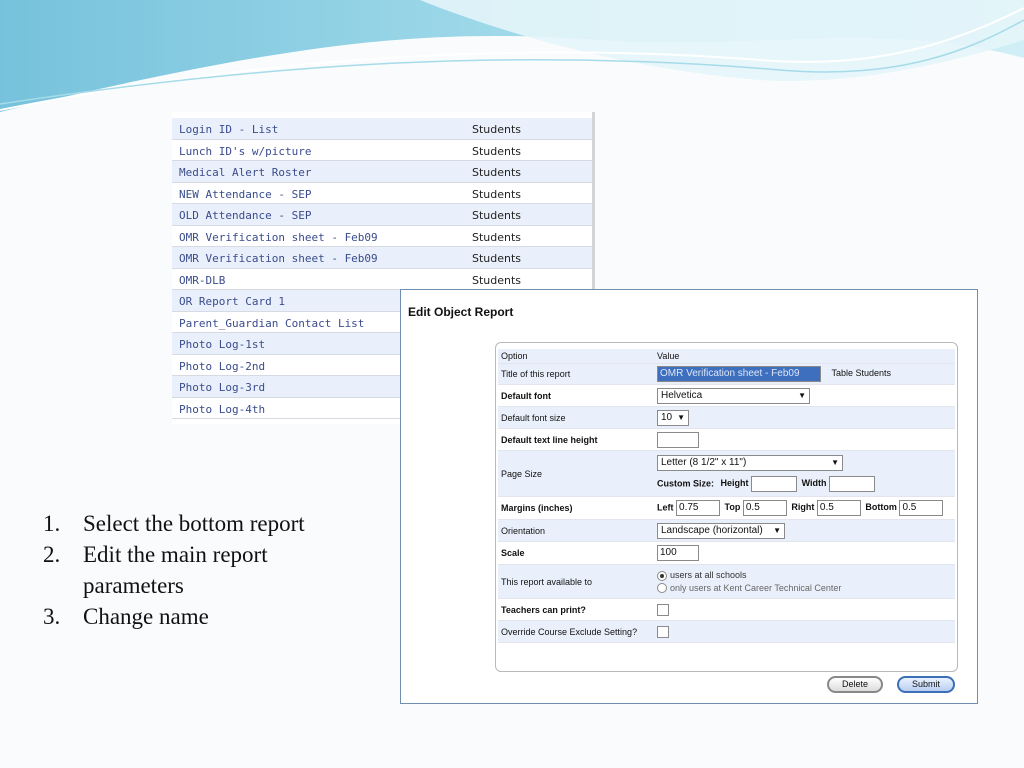  What do you see at coordinates (146, 616) in the screenshot?
I see `instruction-text: Change name` at bounding box center [146, 616].